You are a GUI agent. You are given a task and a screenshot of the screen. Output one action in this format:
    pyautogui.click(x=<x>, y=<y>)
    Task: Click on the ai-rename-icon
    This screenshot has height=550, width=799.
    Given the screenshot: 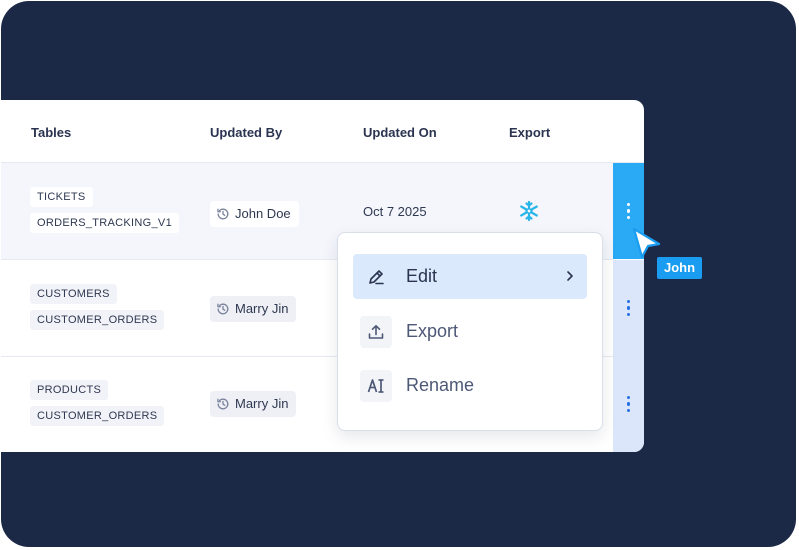 What is the action you would take?
    pyautogui.click(x=376, y=385)
    